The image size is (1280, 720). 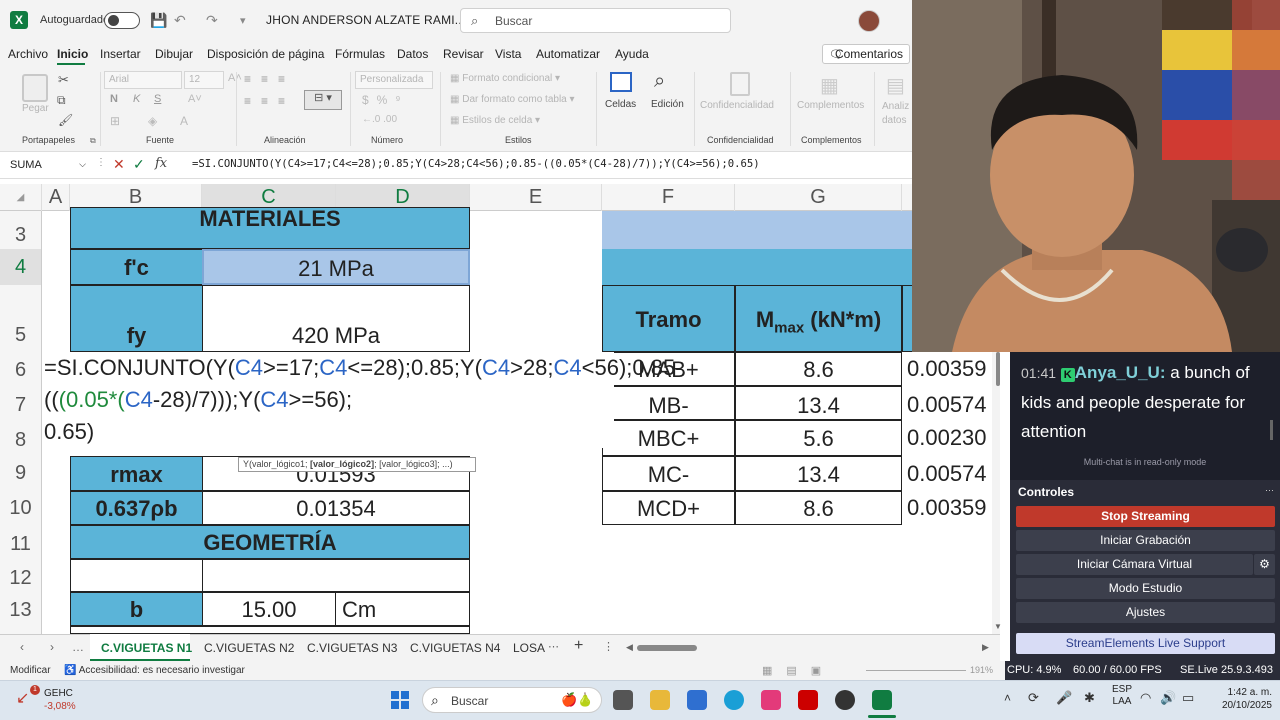 I want to click on file-explorer-icon, so click(x=660, y=700).